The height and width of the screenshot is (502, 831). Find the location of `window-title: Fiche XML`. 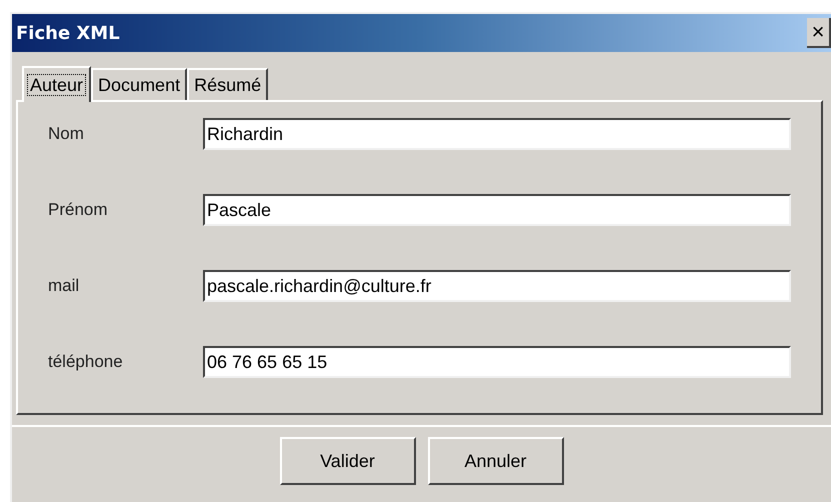

window-title: Fiche XML is located at coordinates (68, 34).